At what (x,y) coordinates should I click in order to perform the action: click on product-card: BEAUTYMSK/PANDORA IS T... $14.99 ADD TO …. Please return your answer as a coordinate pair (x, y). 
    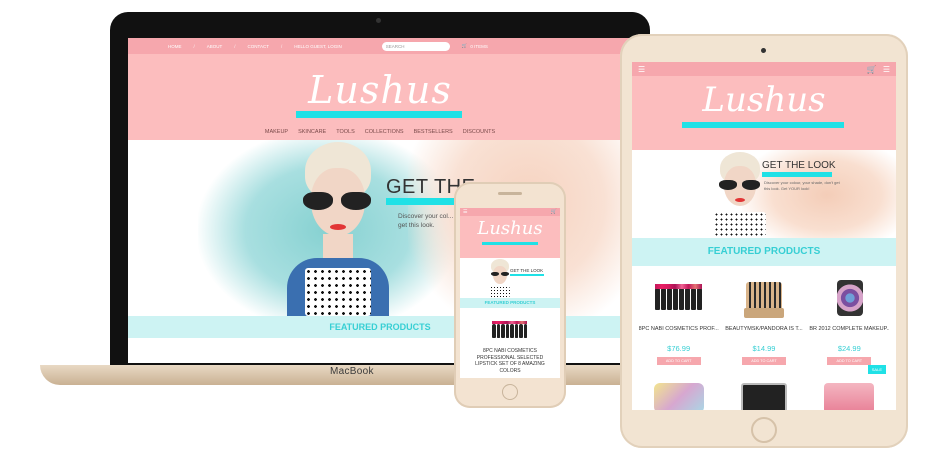
    Looking at the image, I should click on (764, 320).